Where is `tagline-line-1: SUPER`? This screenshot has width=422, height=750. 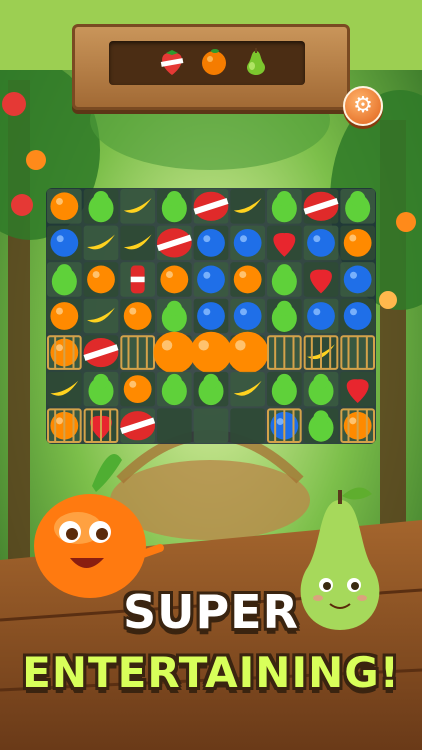 tagline-line-1: SUPER is located at coordinates (211, 612).